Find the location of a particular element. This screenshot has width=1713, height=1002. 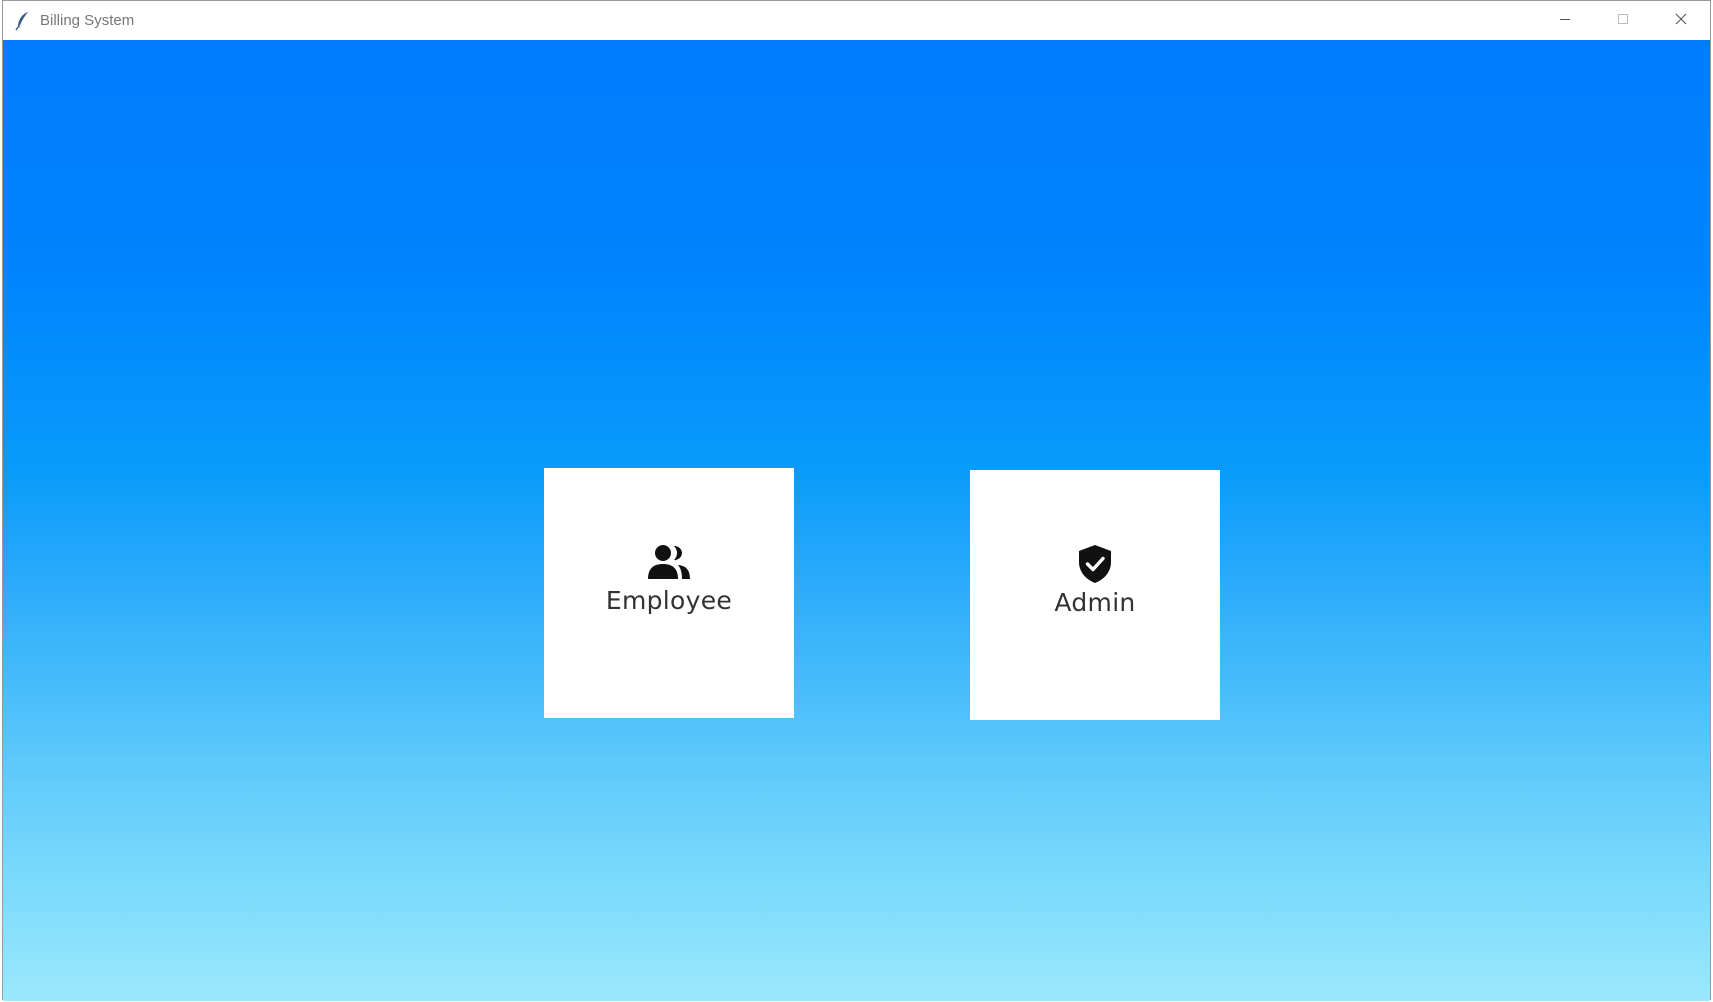

minimize-button is located at coordinates (1565, 20).